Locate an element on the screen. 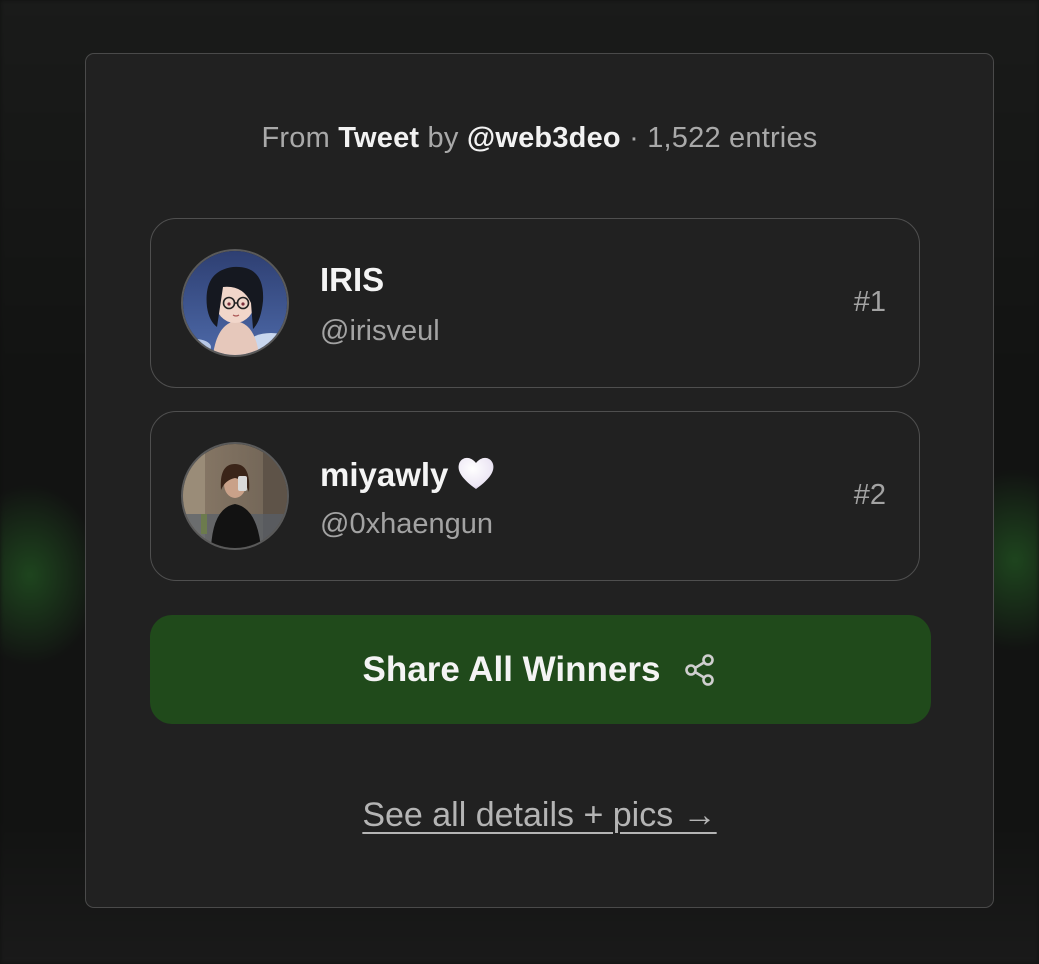  source-line: From Tweet by @web3deo · 1,522 entries is located at coordinates (539, 138).